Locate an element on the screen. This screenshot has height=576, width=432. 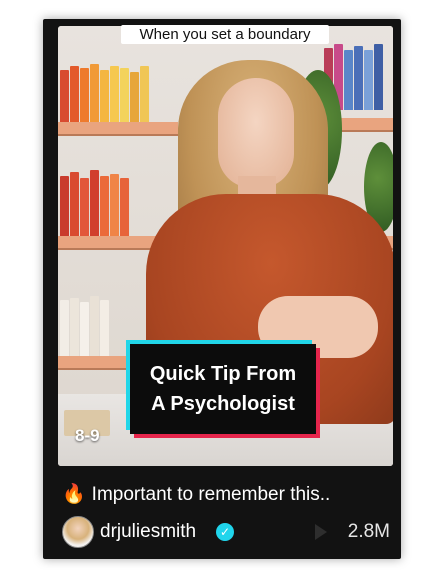
bookshelf-left-top is located at coordinates (118, 93).